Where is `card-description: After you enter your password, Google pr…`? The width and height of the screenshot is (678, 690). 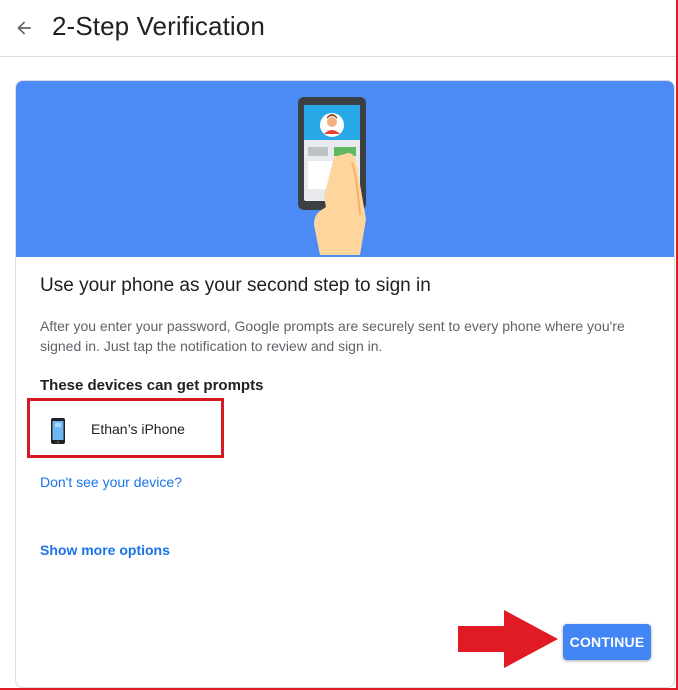 card-description: After you enter your password, Google pr… is located at coordinates (332, 336).